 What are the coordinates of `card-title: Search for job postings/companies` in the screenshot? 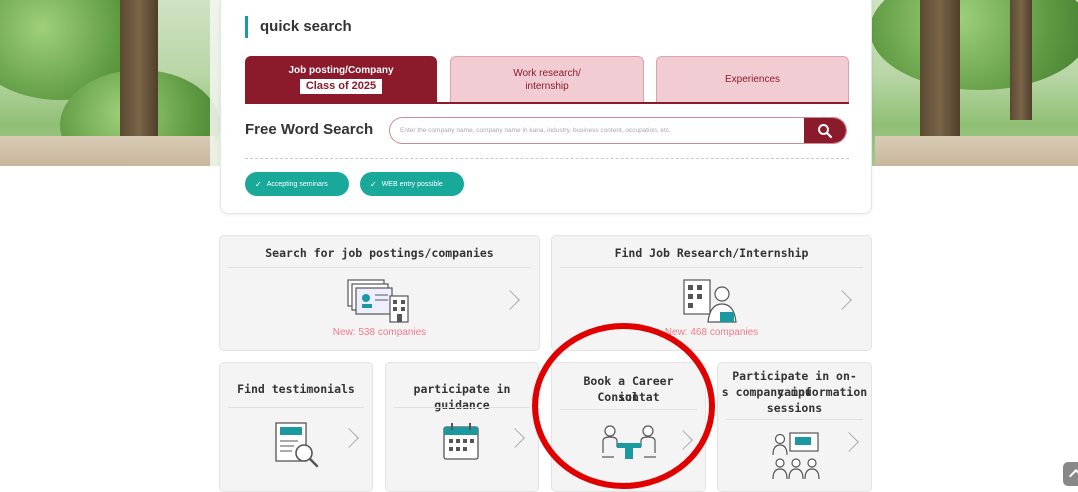 It's located at (379, 253).